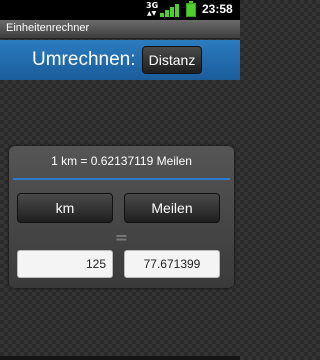 Image resolution: width=320 pixels, height=360 pixels. Describe the element at coordinates (172, 208) in the screenshot. I see `to-unit-button: Meilen` at that location.